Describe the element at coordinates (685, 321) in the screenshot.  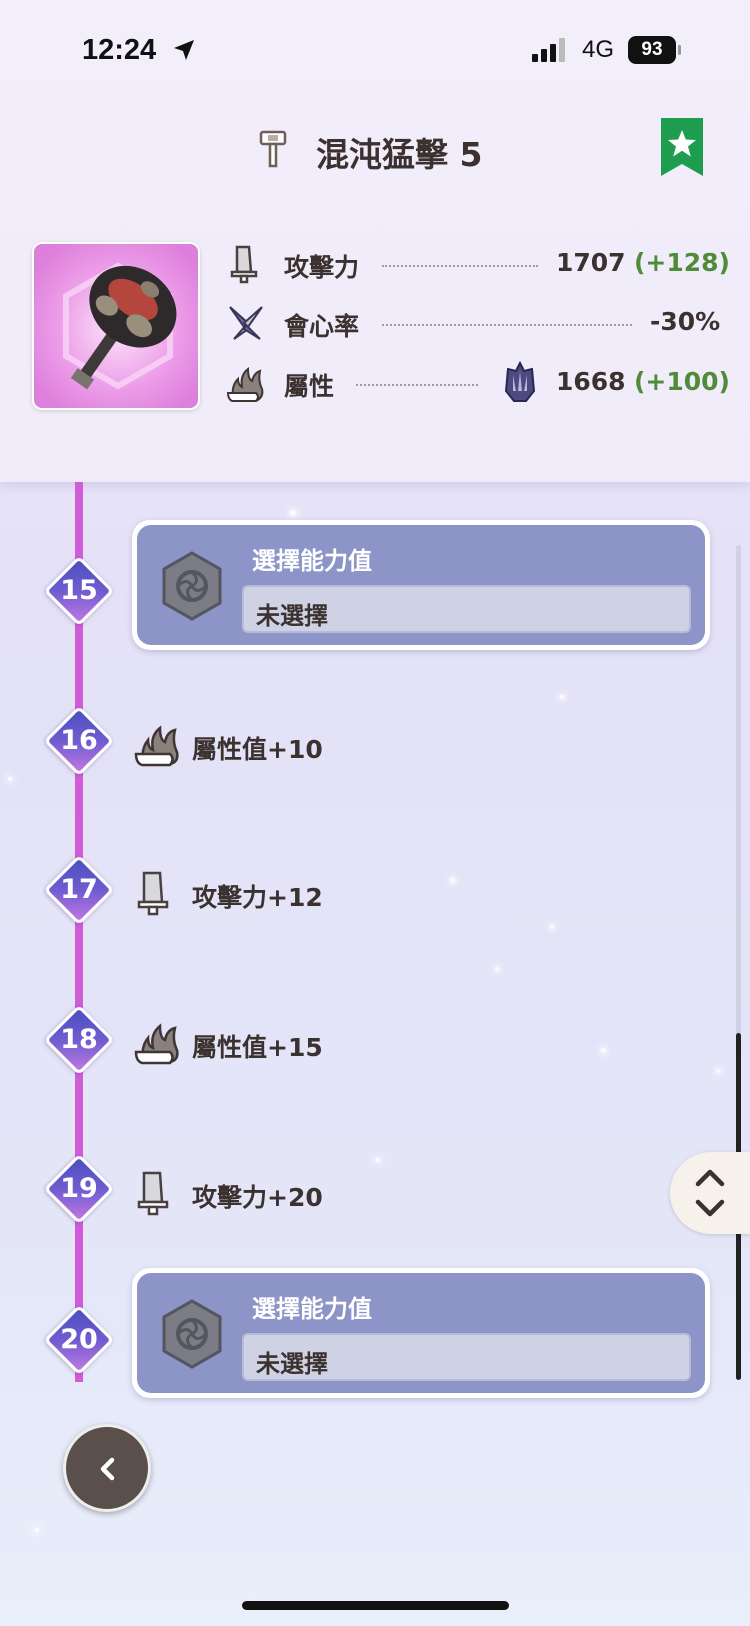
I see `stat-value: -30%` at that location.